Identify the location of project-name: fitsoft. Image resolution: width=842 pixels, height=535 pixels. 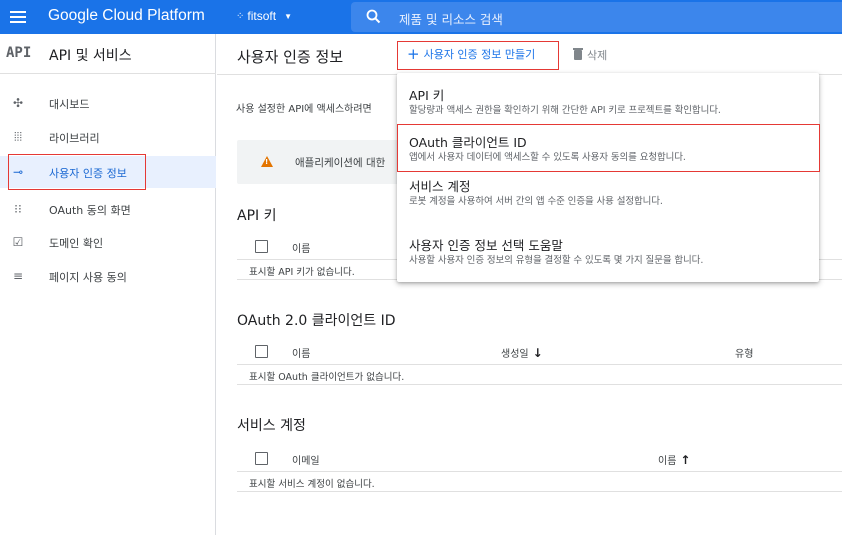
(262, 16).